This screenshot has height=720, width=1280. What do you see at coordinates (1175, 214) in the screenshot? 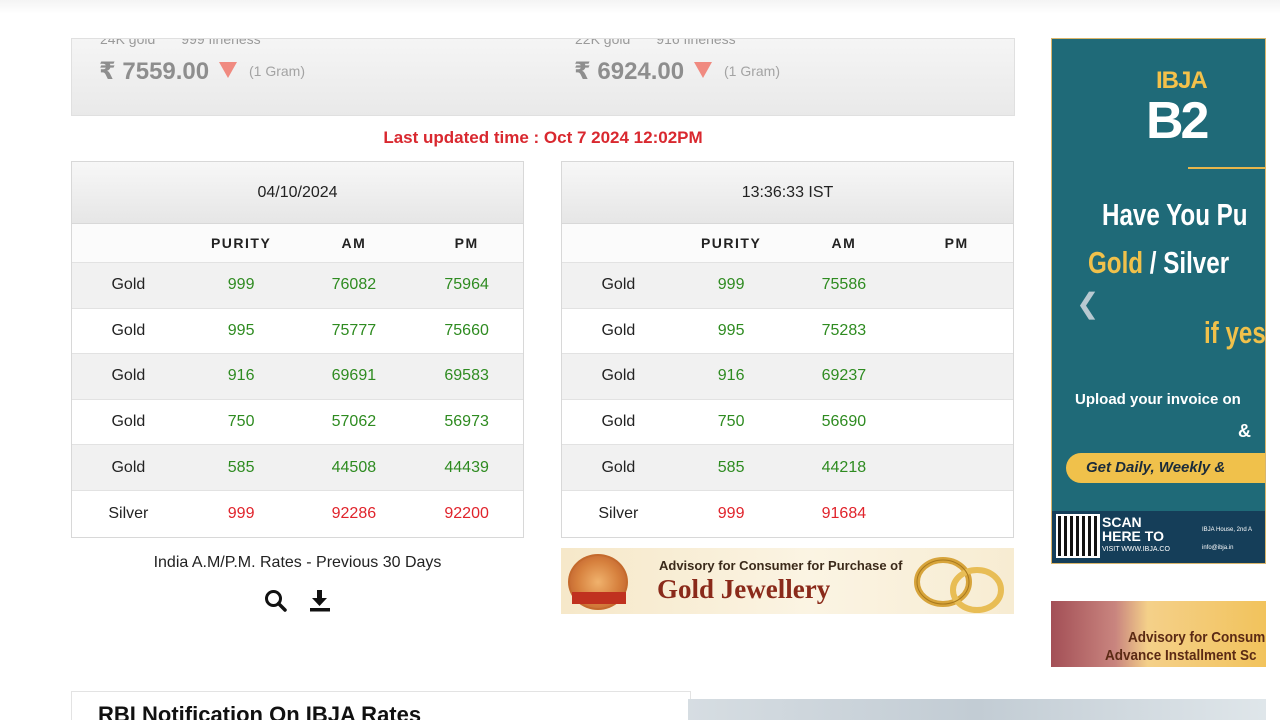
I see `ad-headline: Have You Pu` at bounding box center [1175, 214].